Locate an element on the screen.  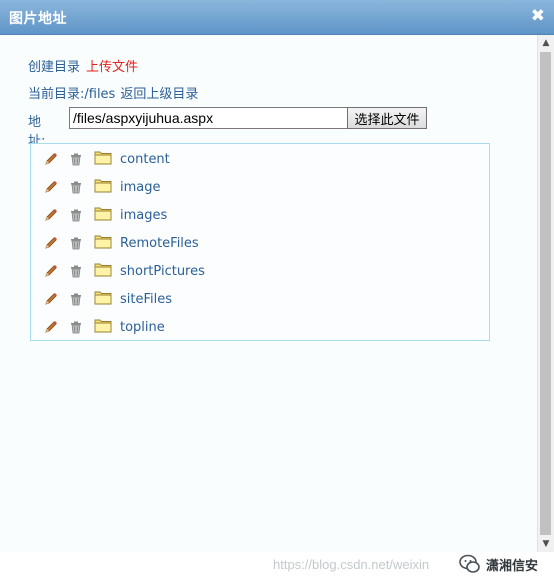
scrollbar-thumb is located at coordinates (545, 293).